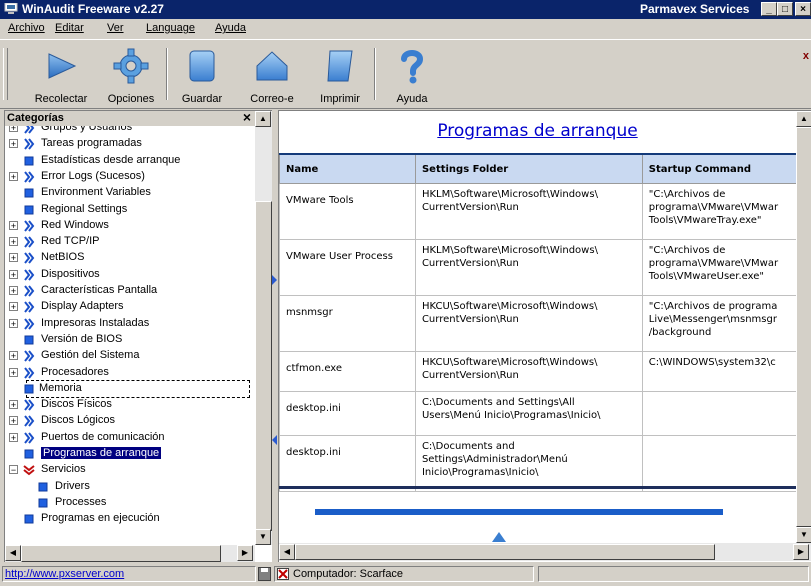 The height and width of the screenshot is (586, 811). Describe the element at coordinates (131, 75) in the screenshot. I see `opciones-button: Opciones` at that location.